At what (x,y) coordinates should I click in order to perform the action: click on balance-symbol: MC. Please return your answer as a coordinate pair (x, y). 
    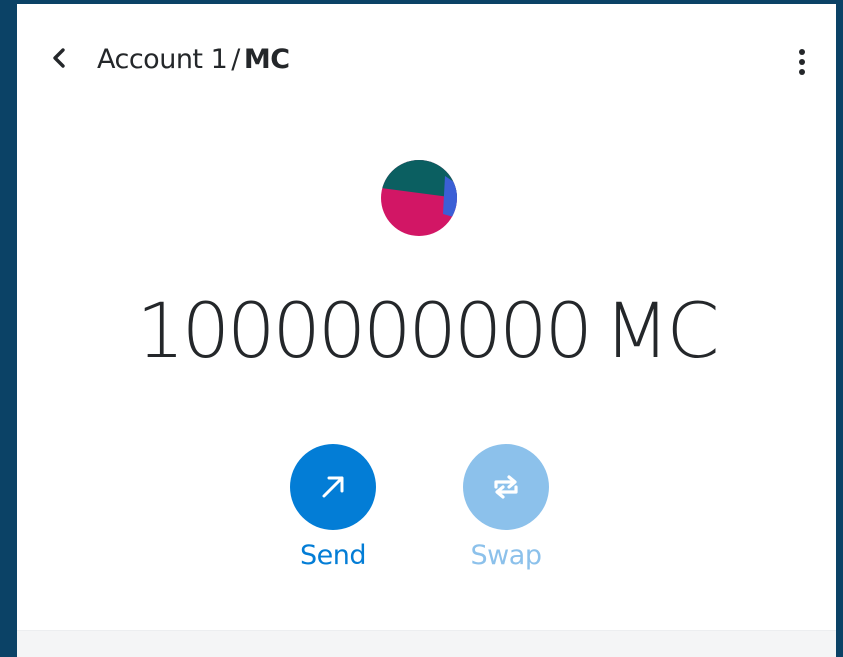
    Looking at the image, I should click on (661, 330).